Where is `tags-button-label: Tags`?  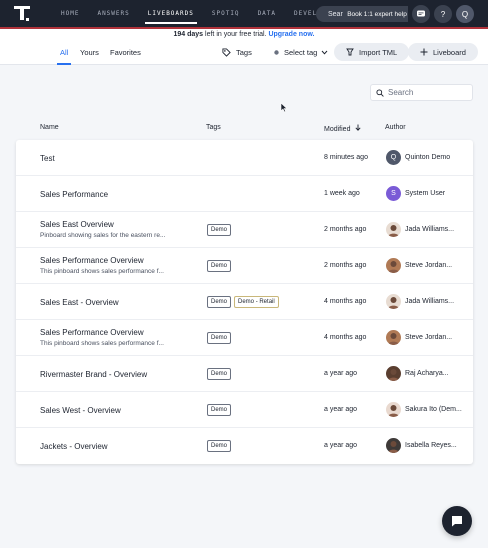 tags-button-label: Tags is located at coordinates (244, 52).